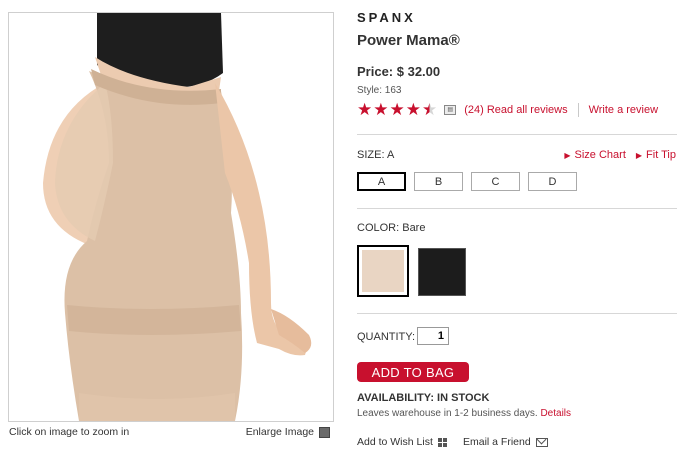 This screenshot has height=458, width=690. I want to click on add-to-wishlist-link: Add to Wish List, so click(402, 442).